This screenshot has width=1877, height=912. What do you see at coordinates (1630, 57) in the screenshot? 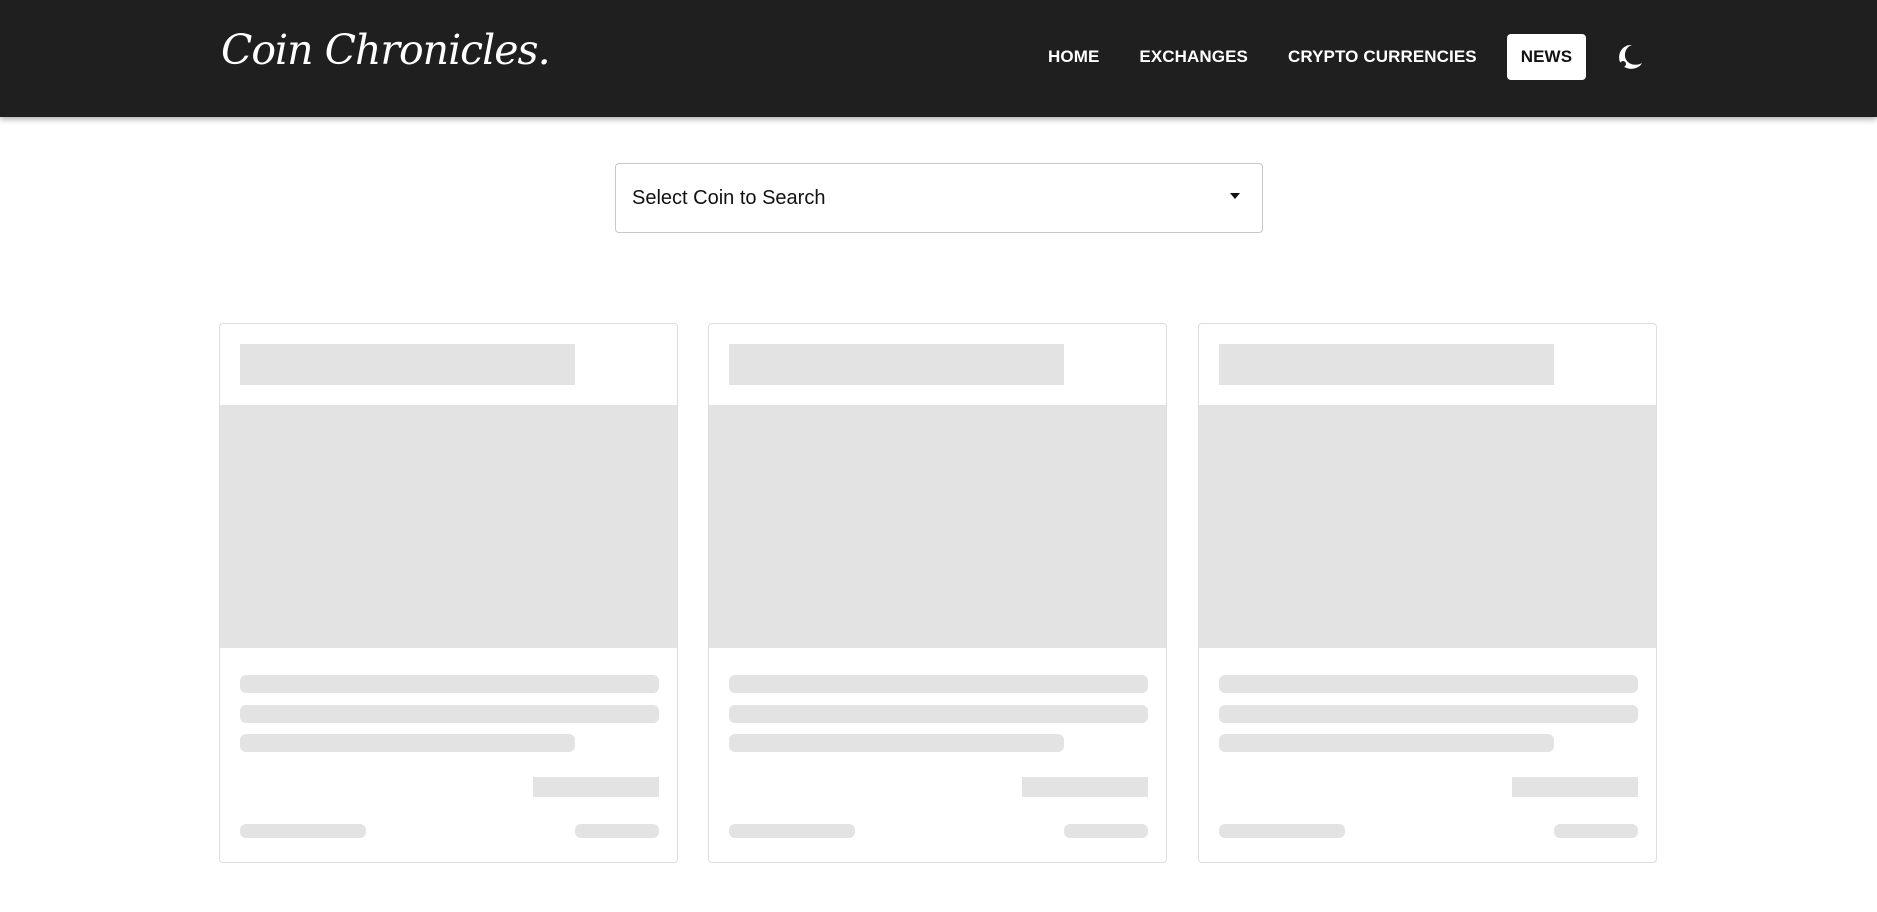
I see `moon-icon` at bounding box center [1630, 57].